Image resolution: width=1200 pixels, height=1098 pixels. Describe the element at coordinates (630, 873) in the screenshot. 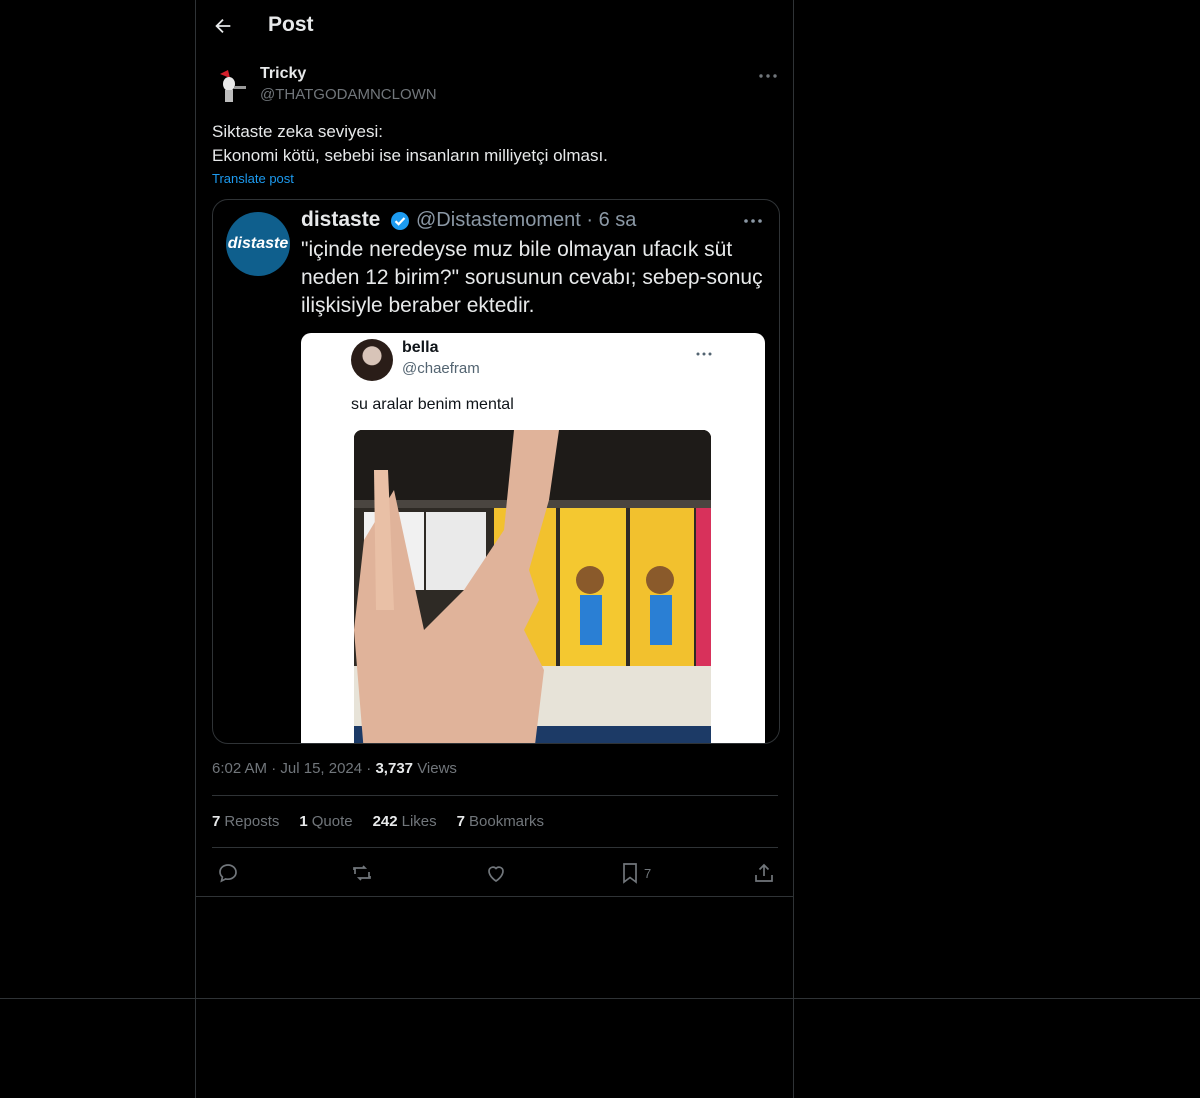

I see `bookmark-icon` at that location.